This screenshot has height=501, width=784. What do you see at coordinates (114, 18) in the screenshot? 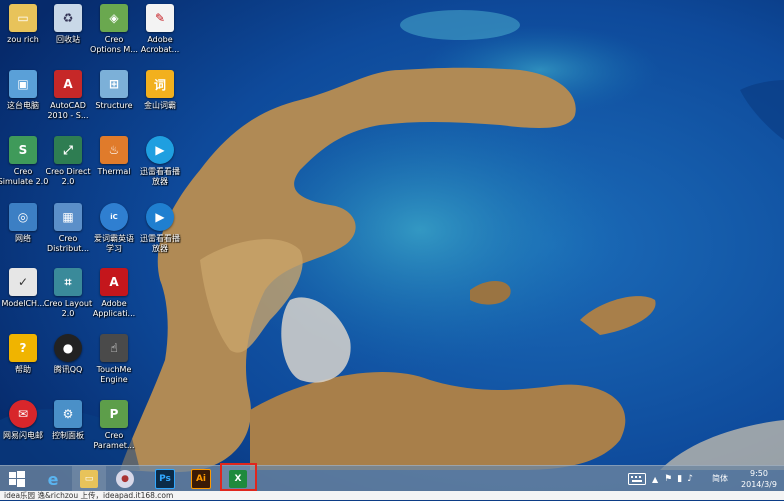
I see `creo-options-icon: ◈` at bounding box center [114, 18].